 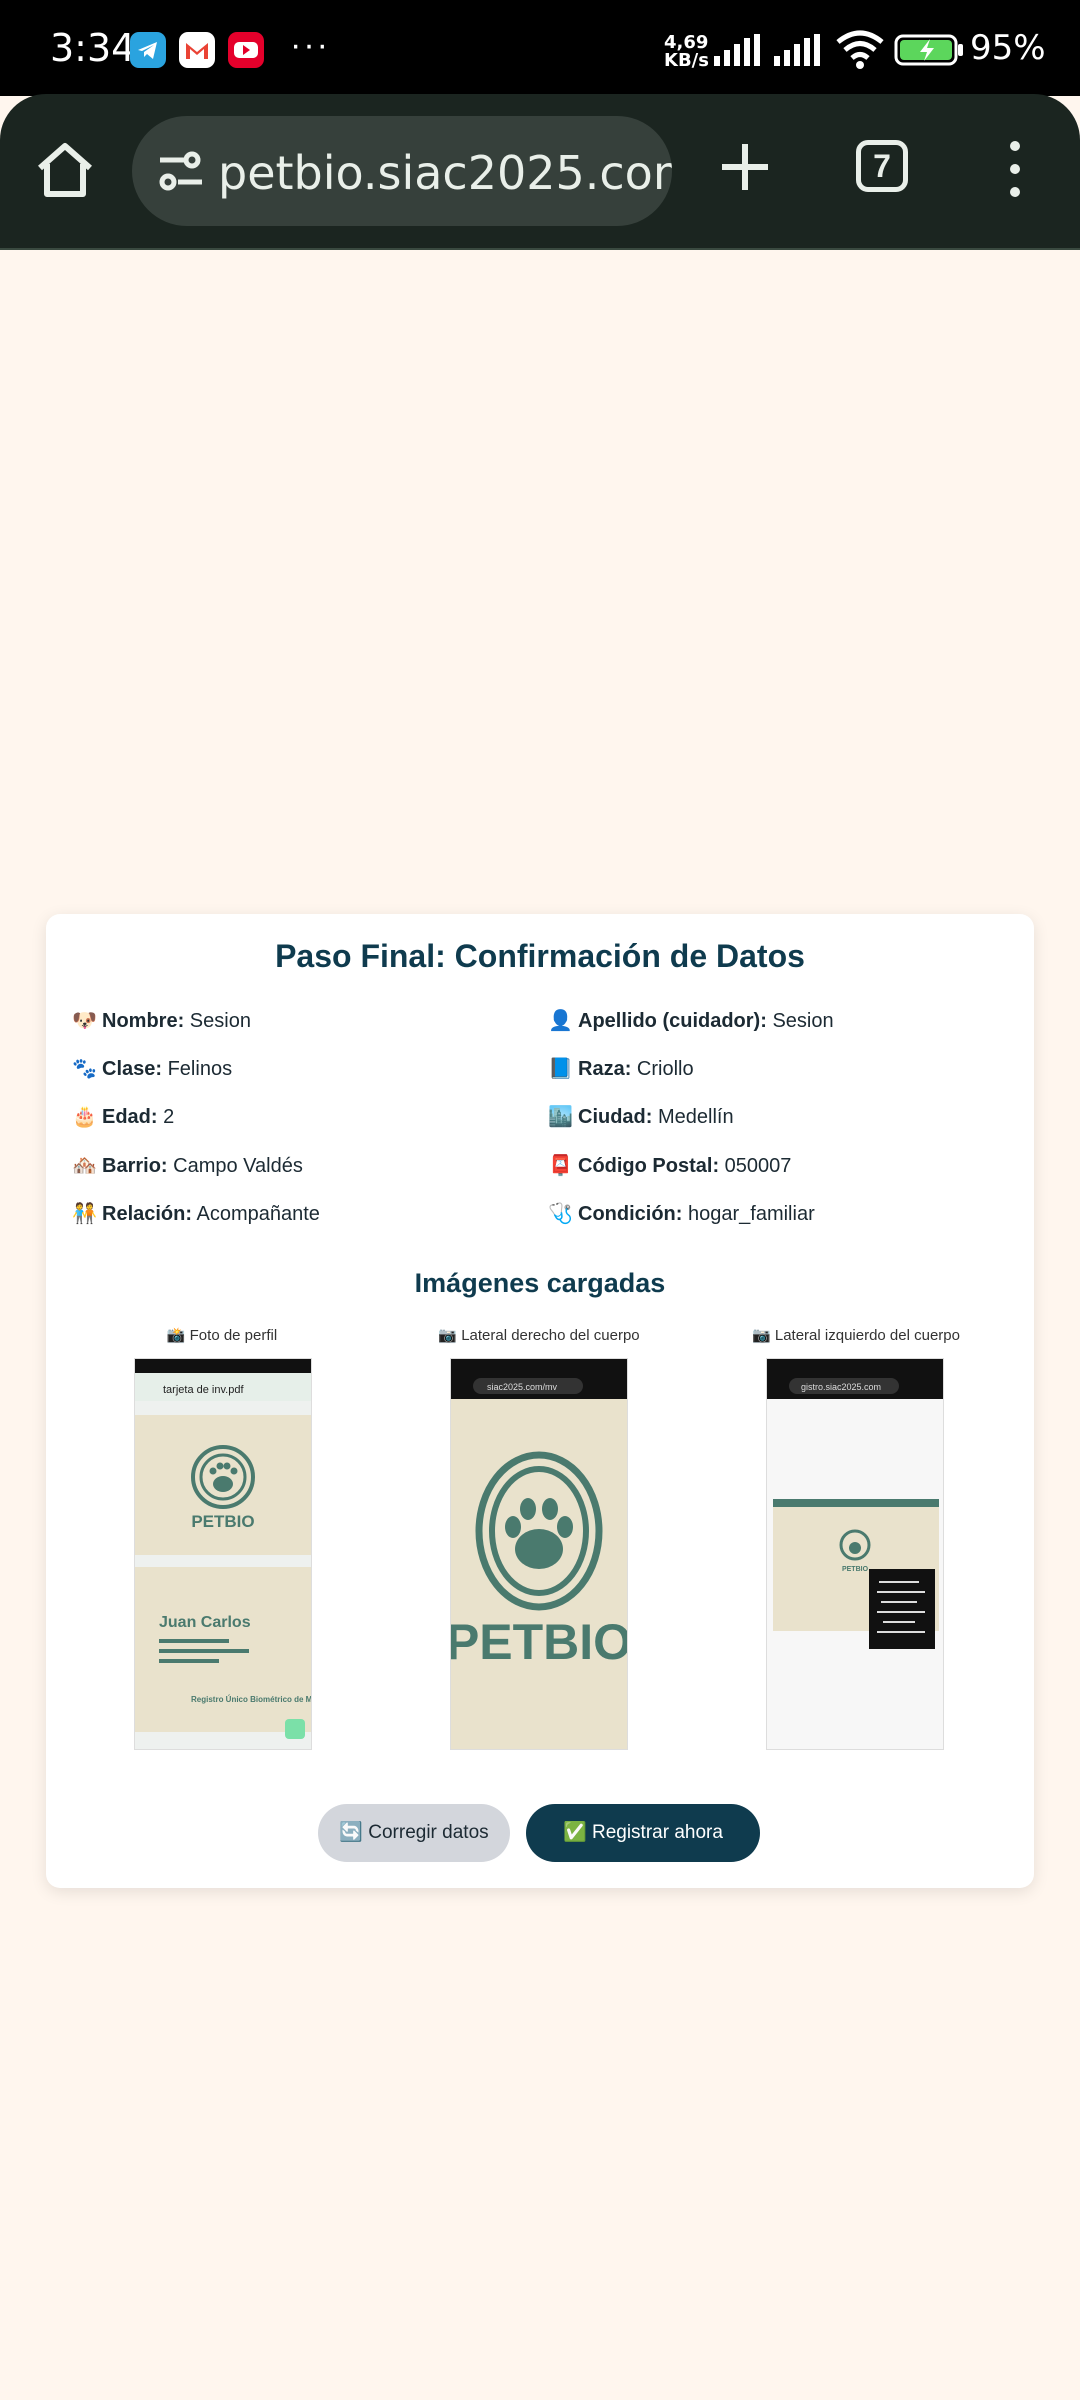 I want to click on field-label: Condición:, so click(x=630, y=1214).